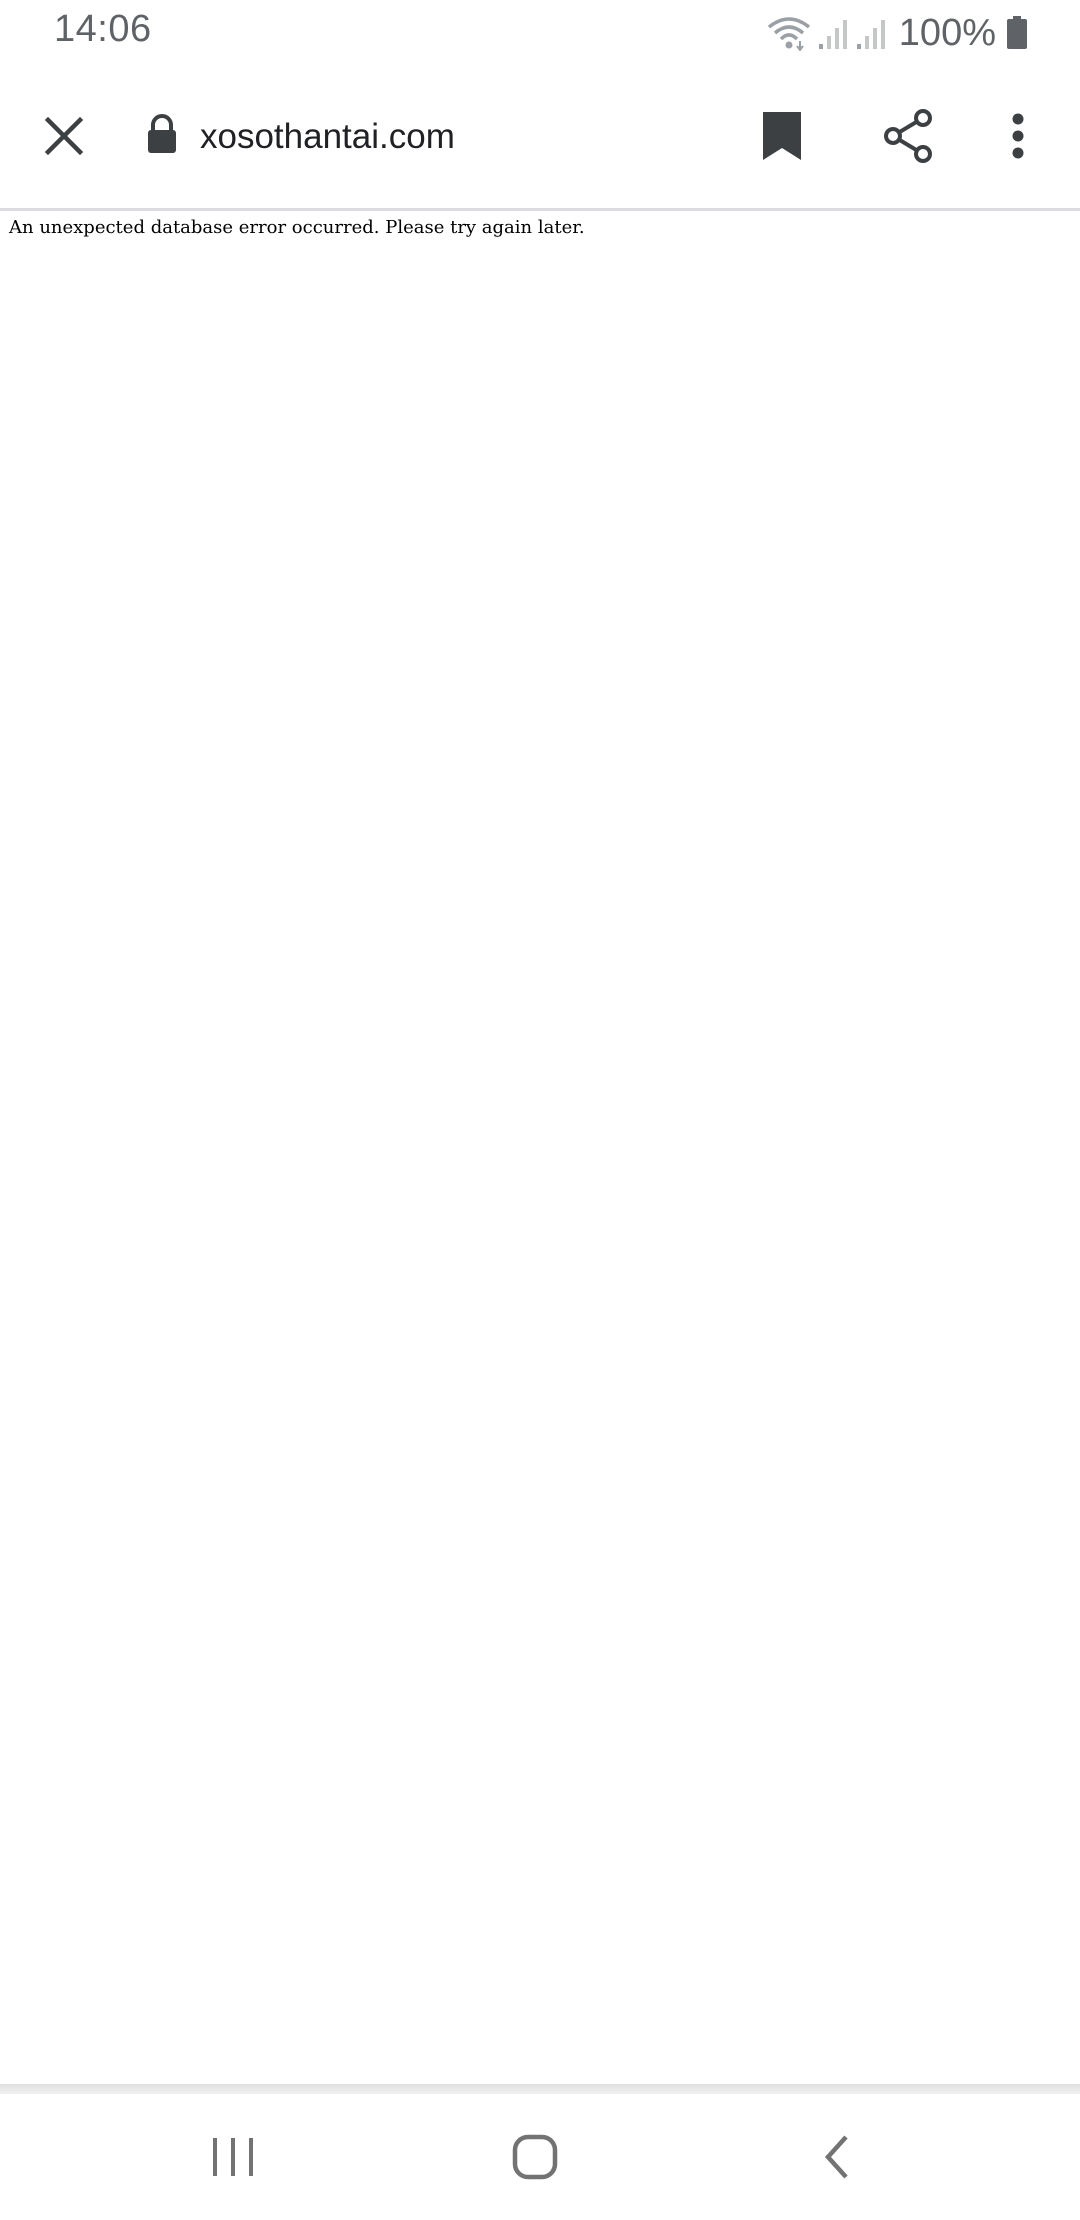  I want to click on recents-button, so click(233, 2159).